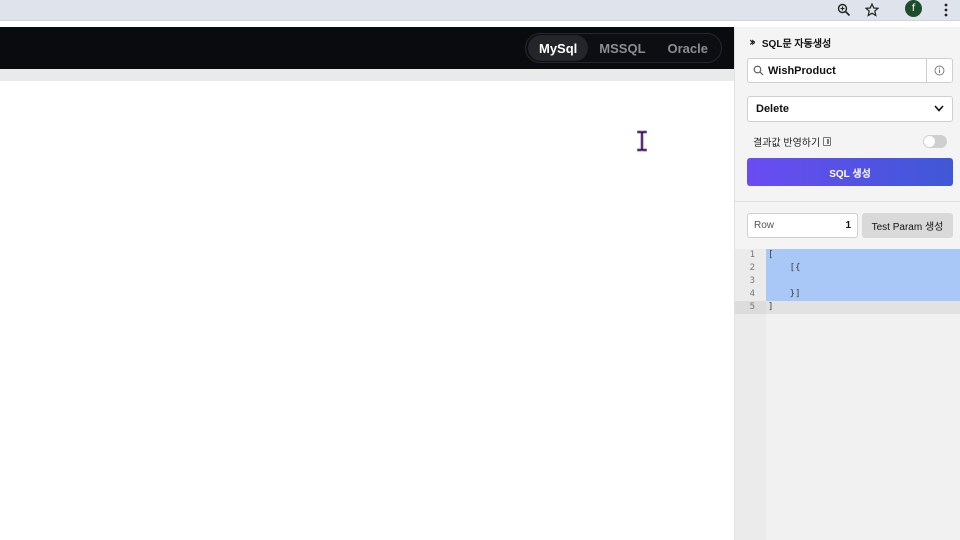 The height and width of the screenshot is (540, 960). What do you see at coordinates (758, 70) in the screenshot?
I see `search-icon` at bounding box center [758, 70].